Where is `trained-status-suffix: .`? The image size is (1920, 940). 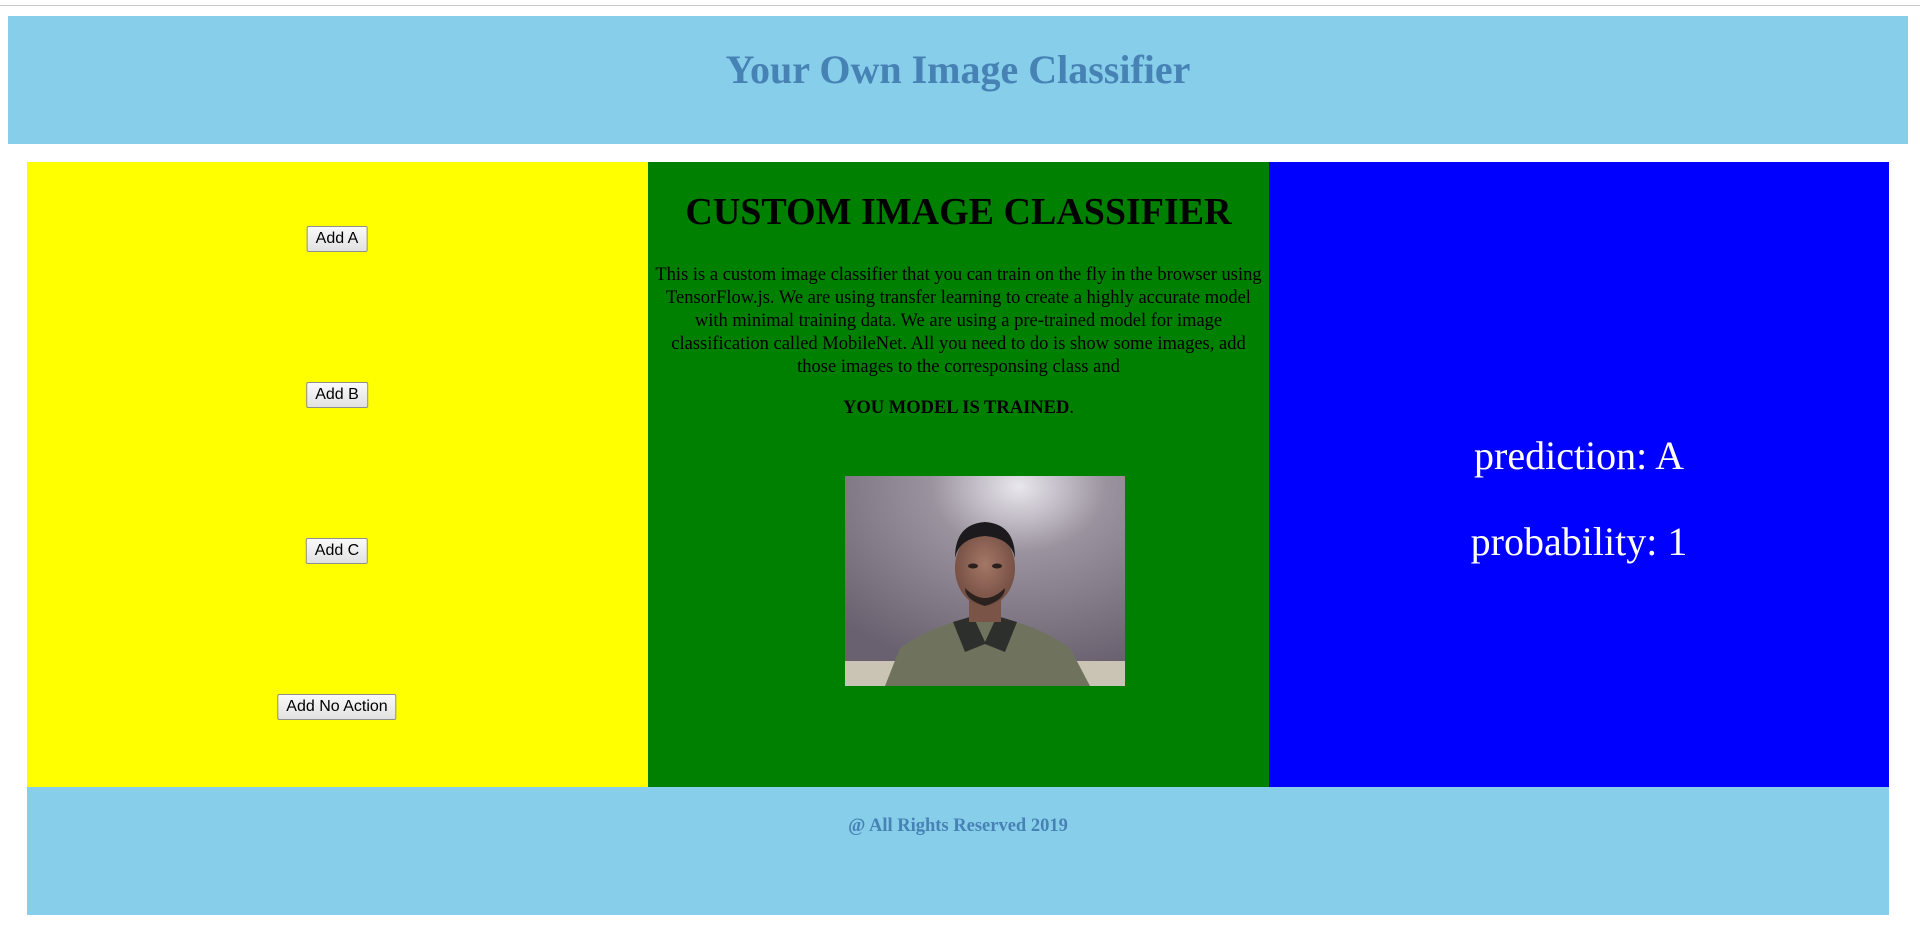
trained-status-suffix: . is located at coordinates (1071, 408).